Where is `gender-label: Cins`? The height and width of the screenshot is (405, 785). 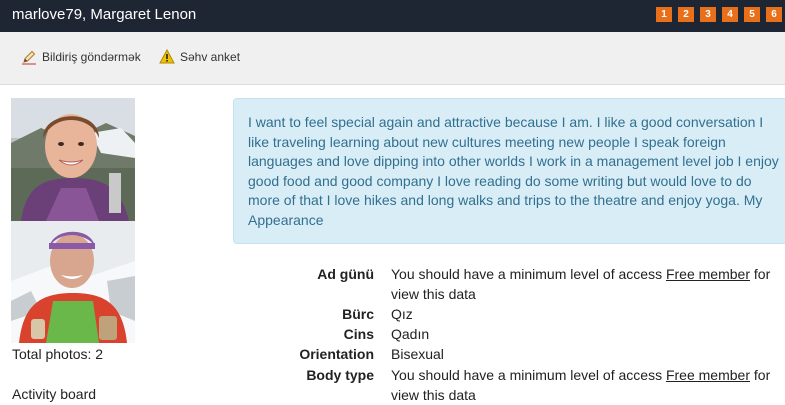
gender-label: Cins is located at coordinates (358, 334).